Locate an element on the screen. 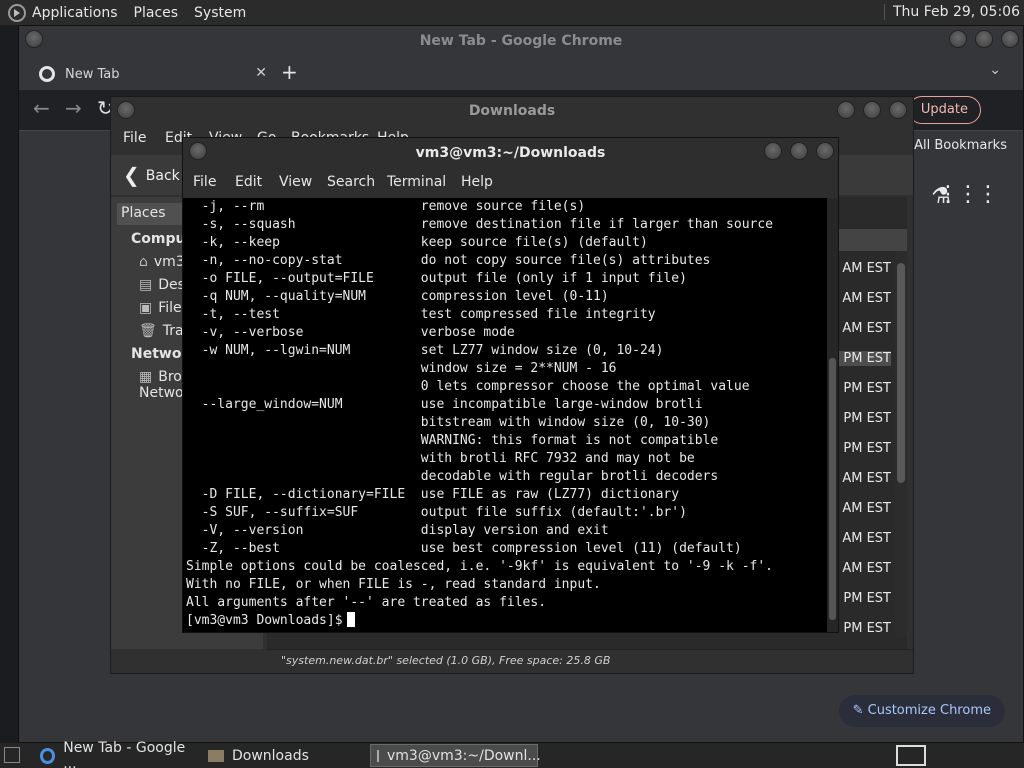 Image resolution: width=1024 pixels, height=768 pixels. applications-menu: Applications is located at coordinates (75, 13).